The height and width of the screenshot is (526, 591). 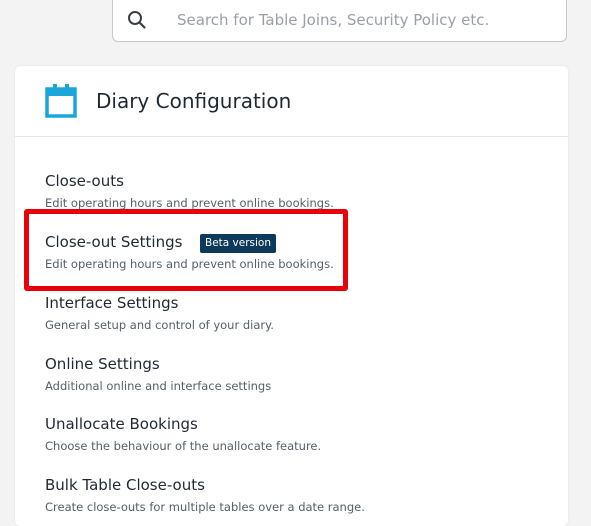 What do you see at coordinates (102, 364) in the screenshot?
I see `item-title: Online Settings` at bounding box center [102, 364].